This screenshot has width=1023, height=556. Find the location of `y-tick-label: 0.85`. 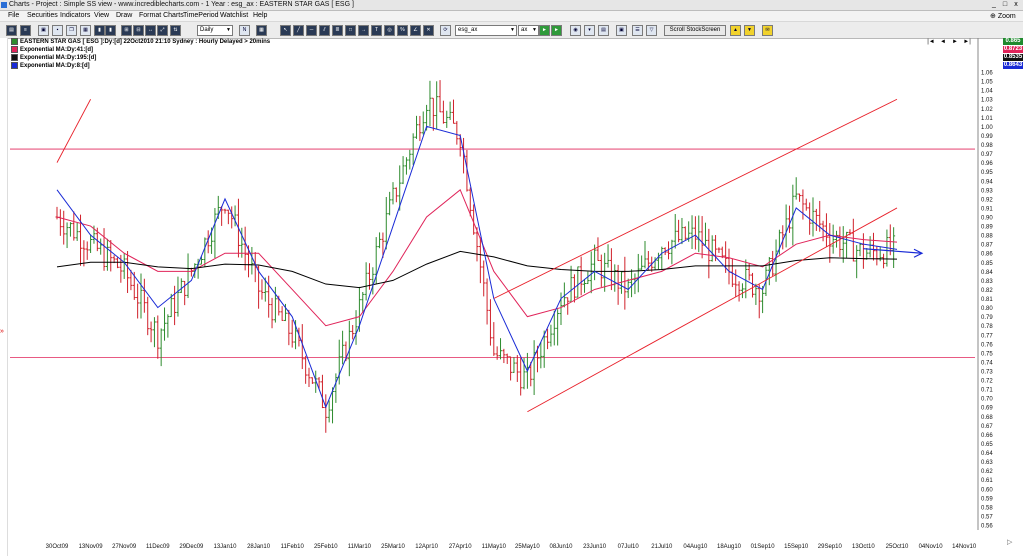

y-tick-label: 0.85 is located at coordinates (987, 264).